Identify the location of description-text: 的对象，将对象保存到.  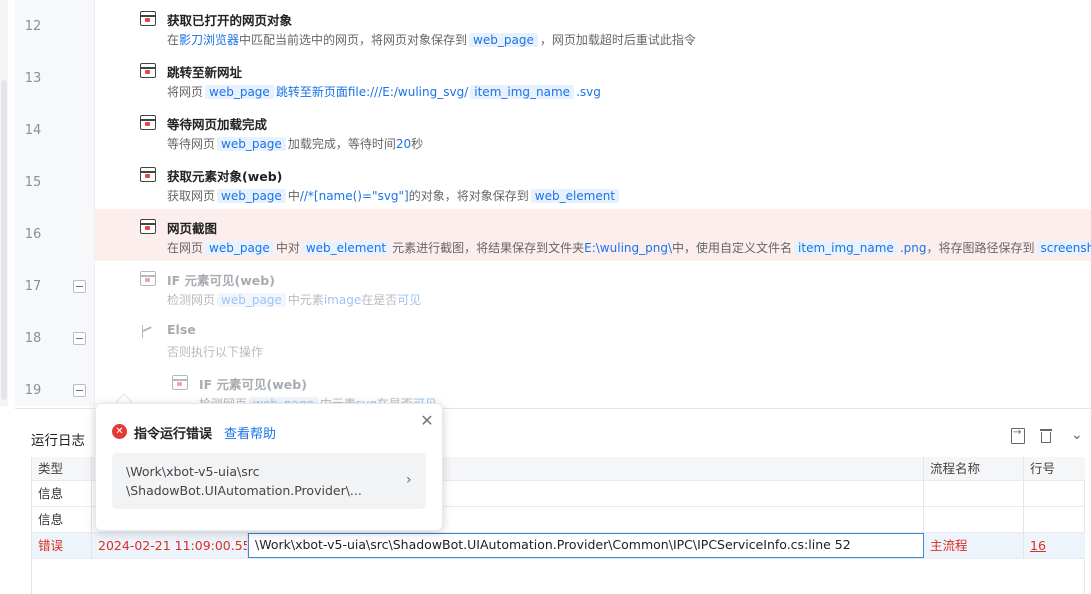
(468, 196).